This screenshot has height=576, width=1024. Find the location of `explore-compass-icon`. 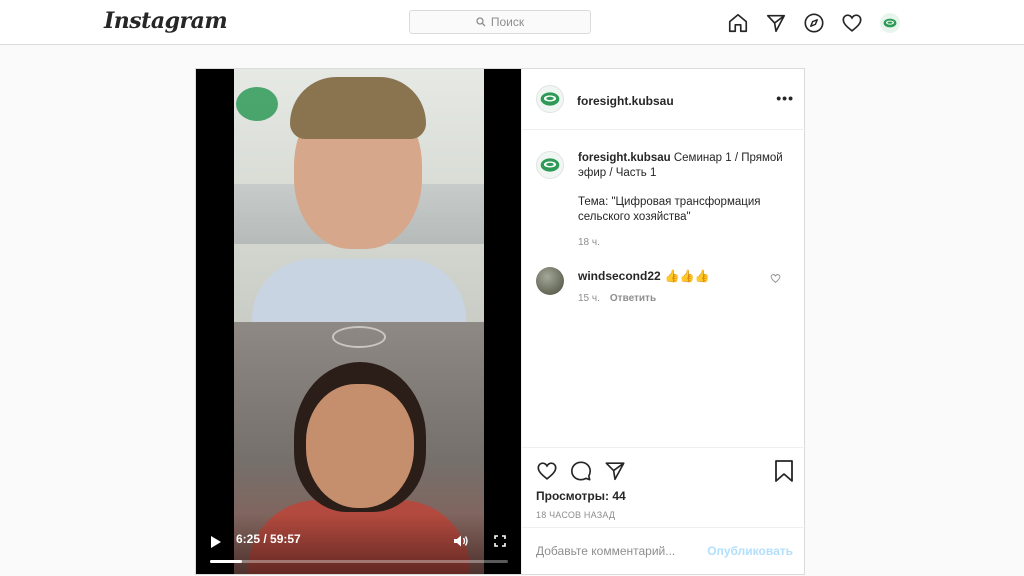

explore-compass-icon is located at coordinates (813, 22).